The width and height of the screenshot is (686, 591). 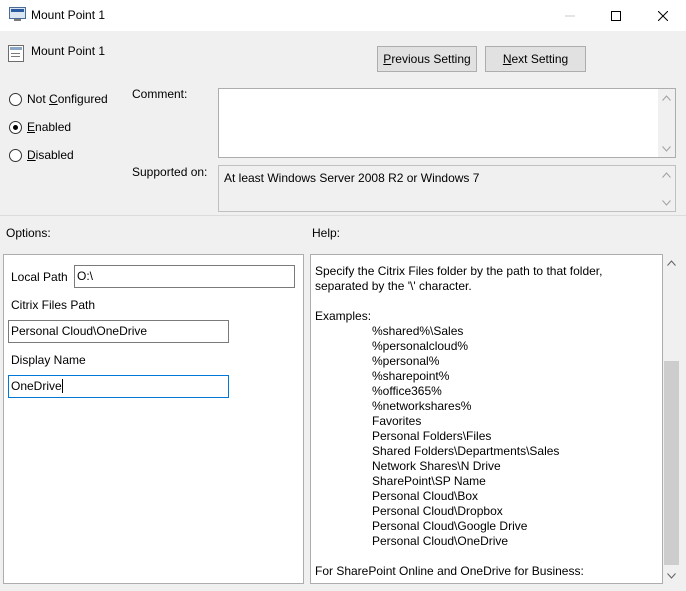 I want to click on radio-not-configured-circle, so click(x=15, y=99).